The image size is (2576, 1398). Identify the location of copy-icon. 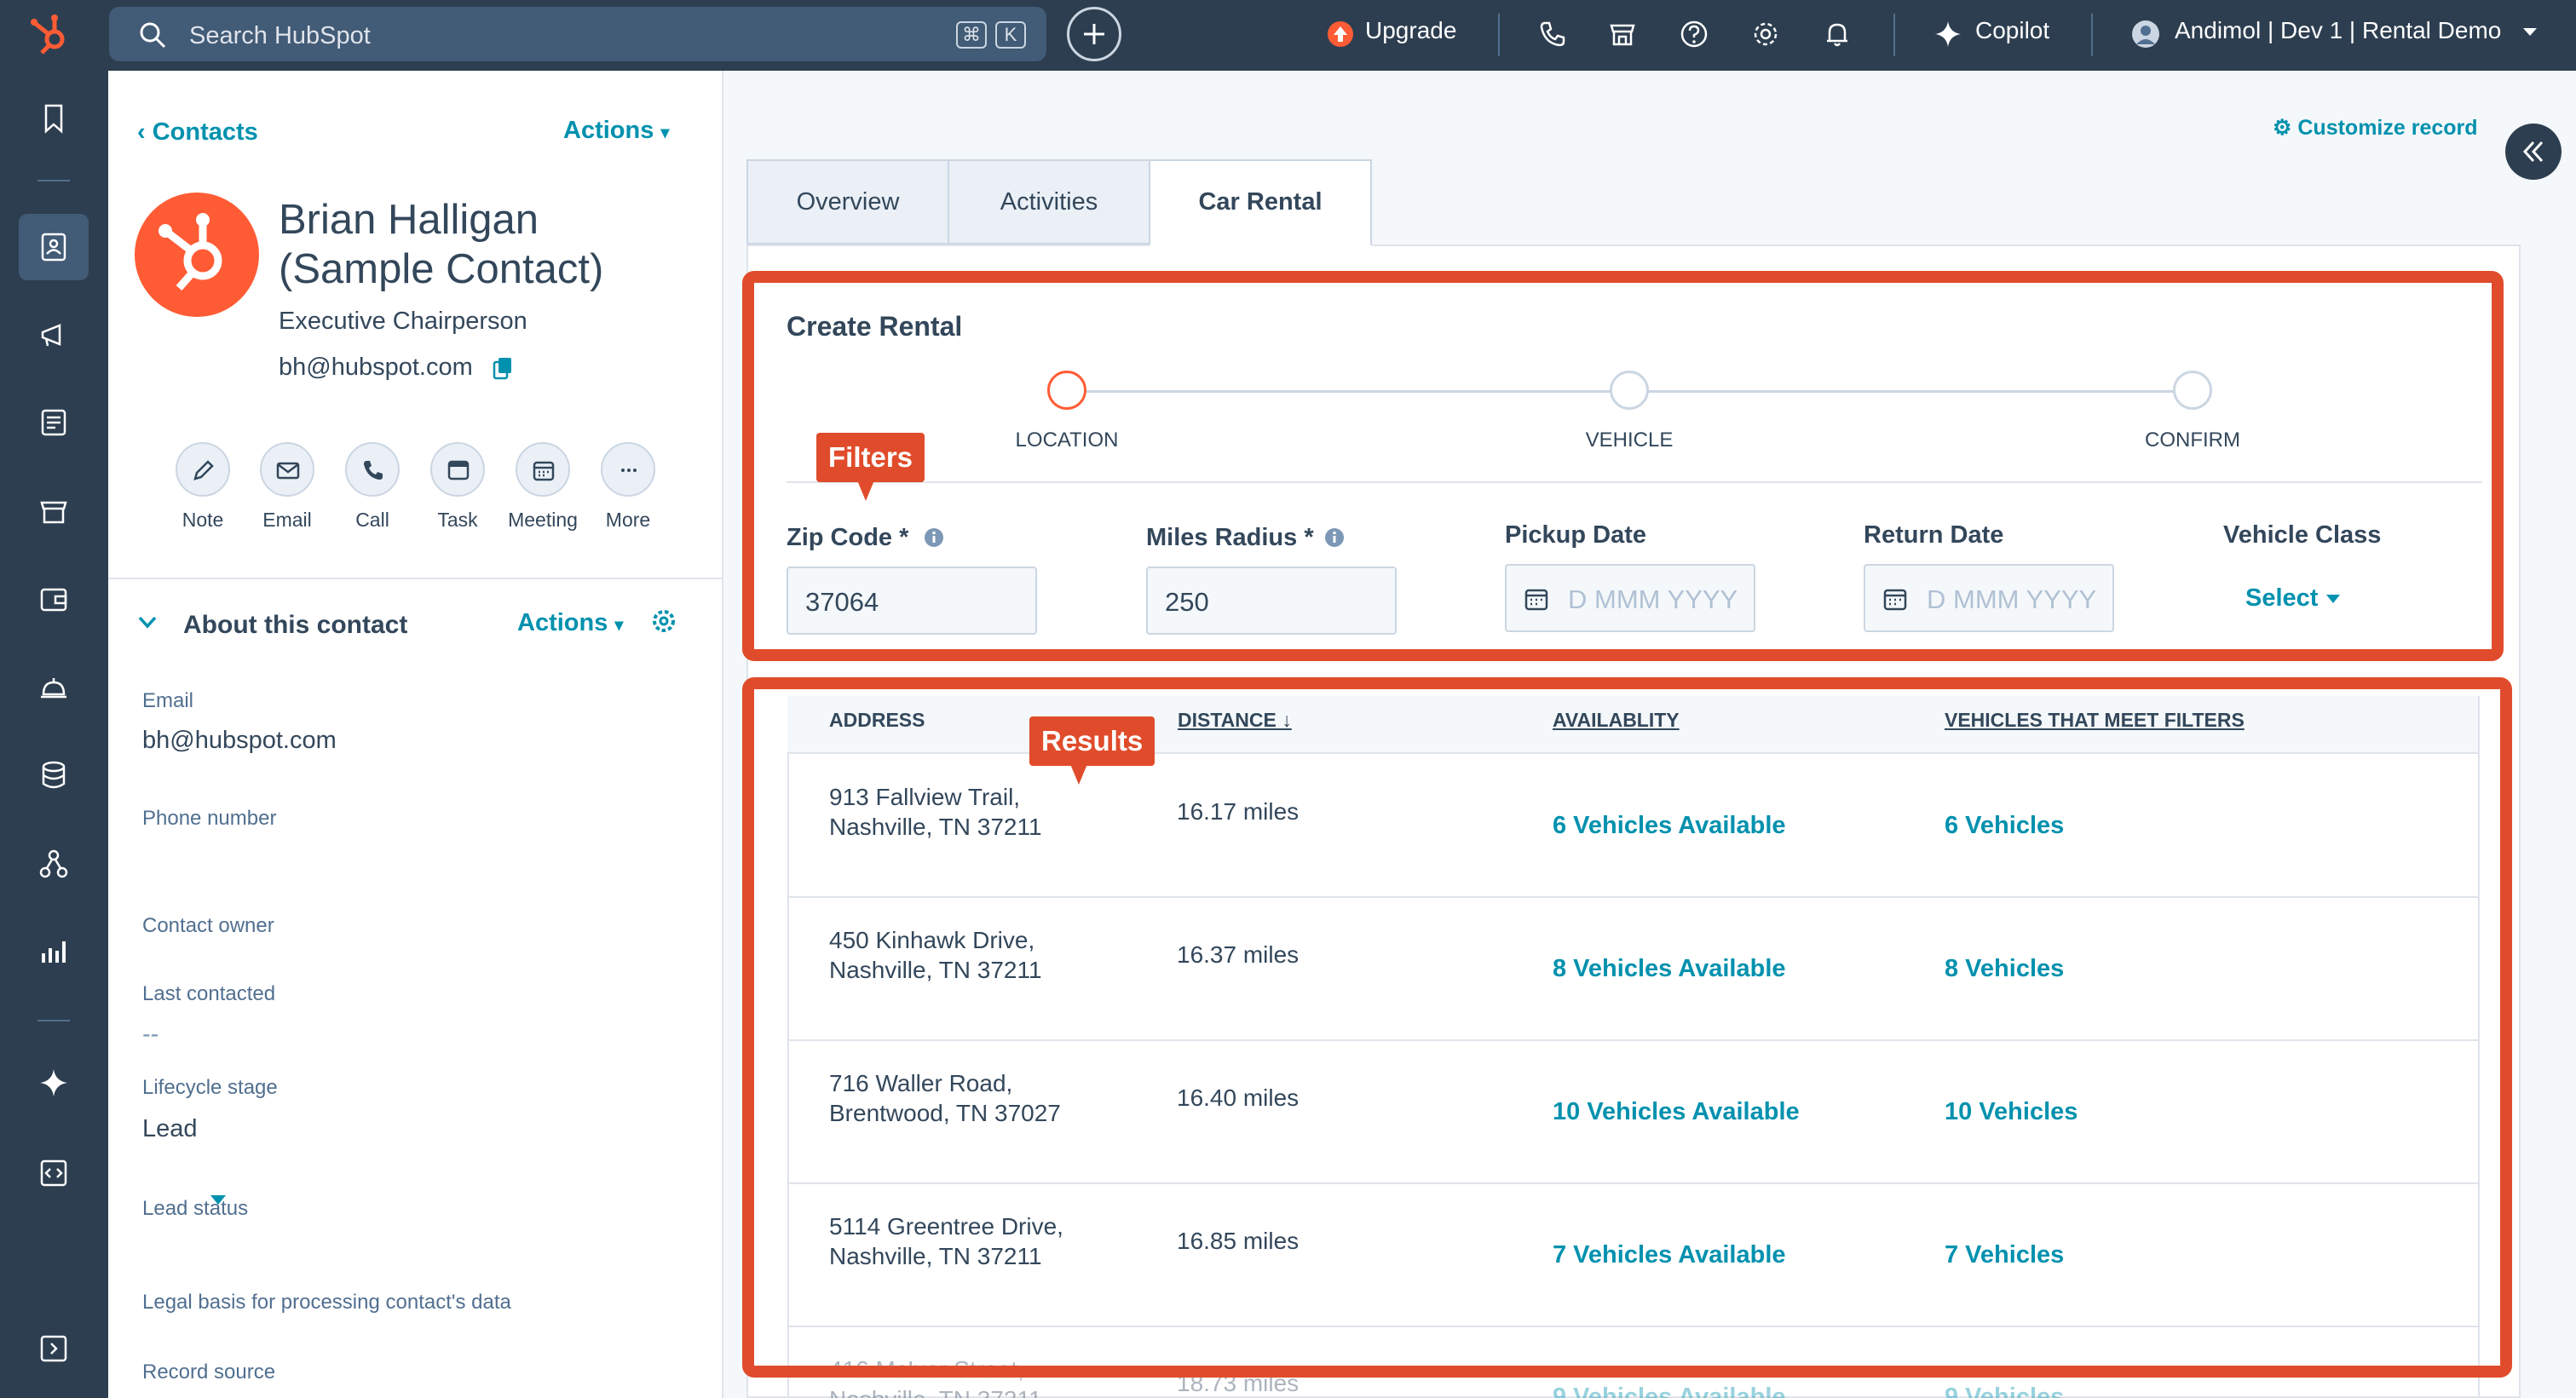
(503, 368).